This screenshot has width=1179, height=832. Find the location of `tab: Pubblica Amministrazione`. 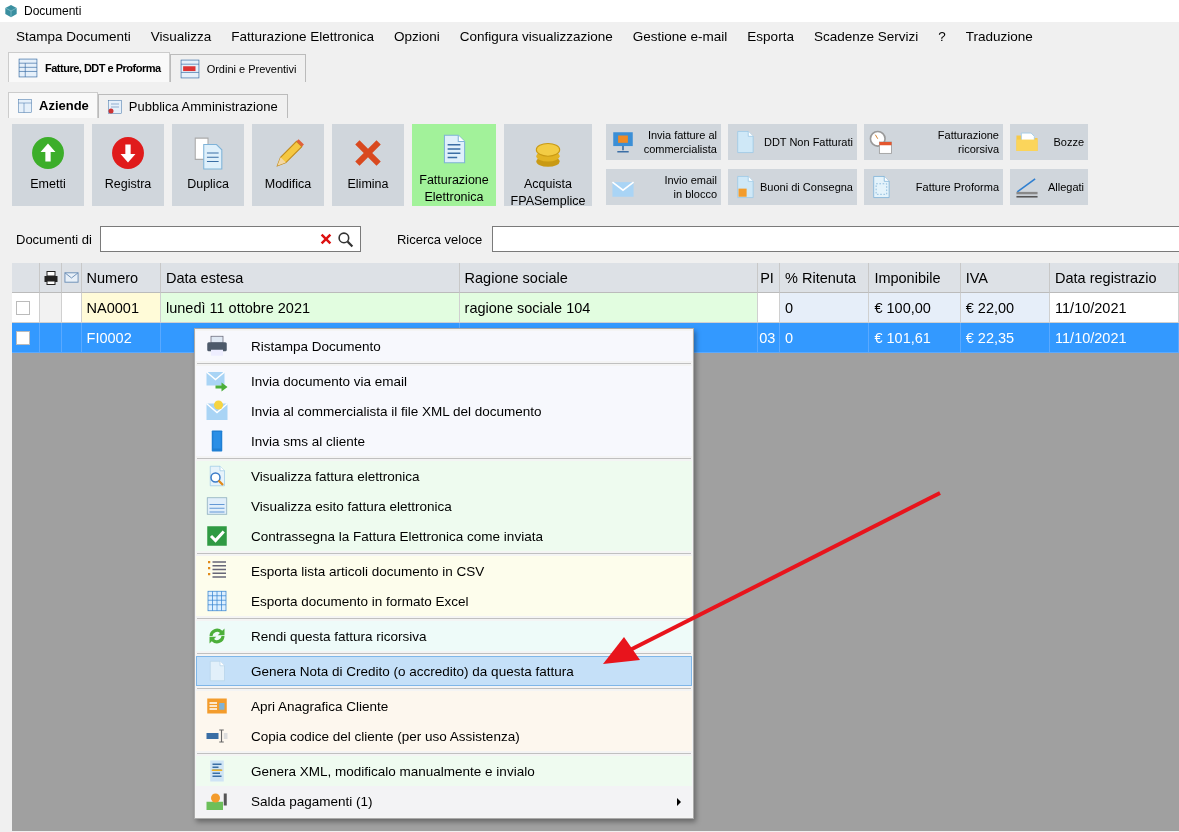

tab: Pubblica Amministrazione is located at coordinates (192, 106).